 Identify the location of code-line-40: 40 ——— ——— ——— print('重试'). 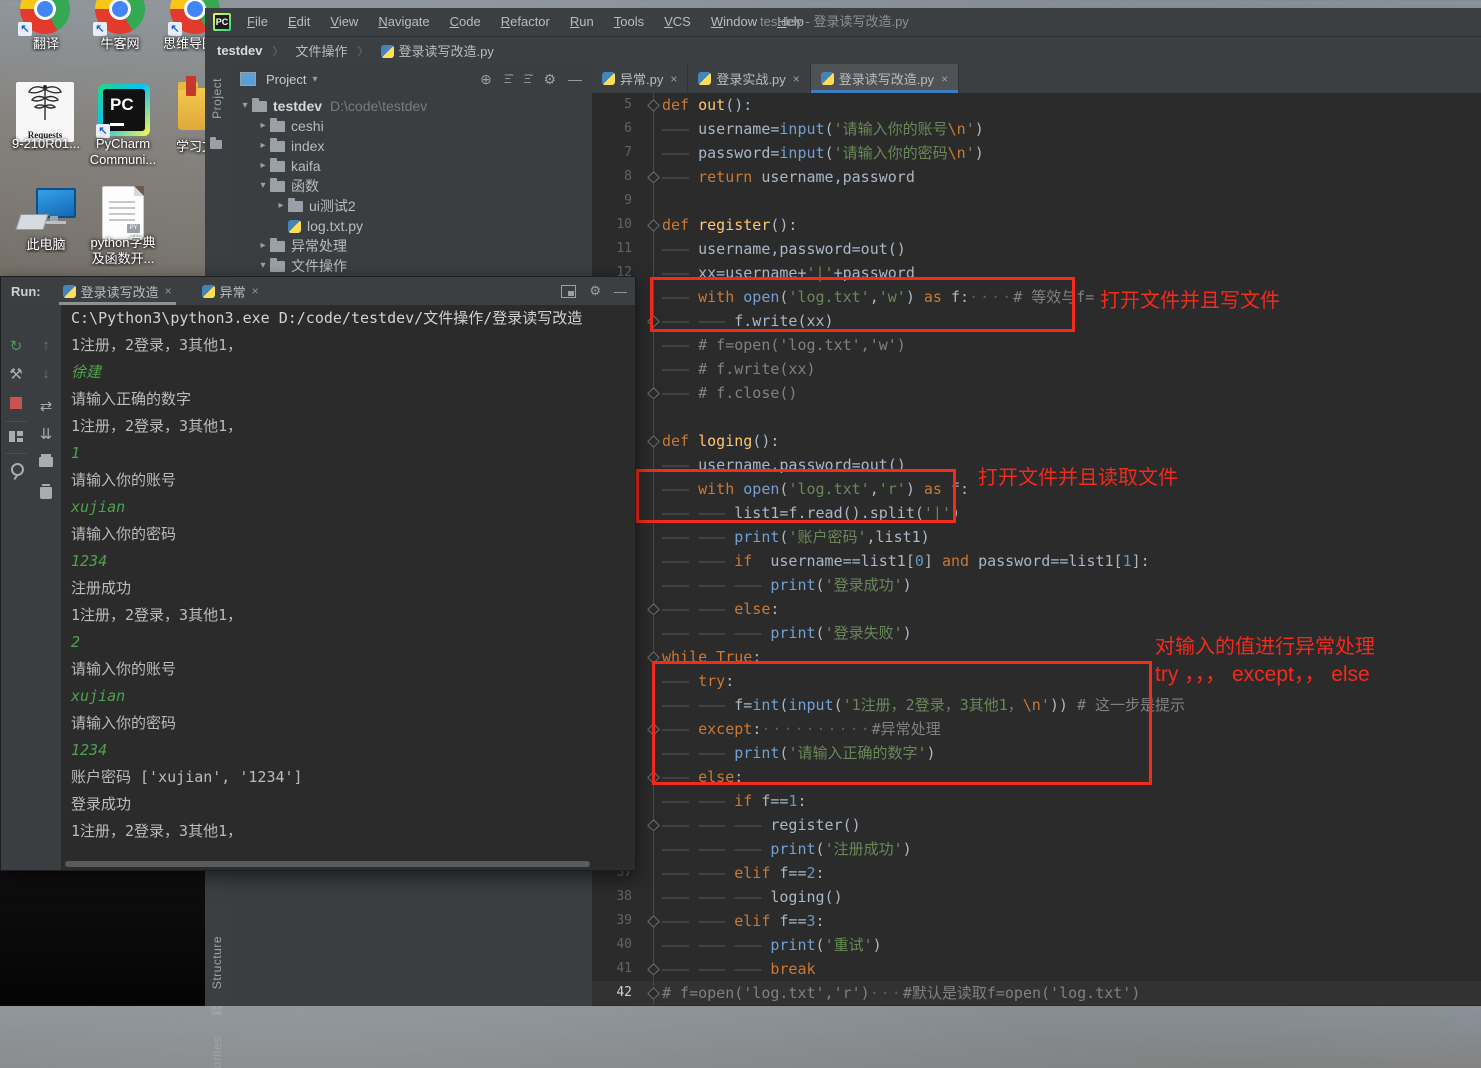
(1036, 945).